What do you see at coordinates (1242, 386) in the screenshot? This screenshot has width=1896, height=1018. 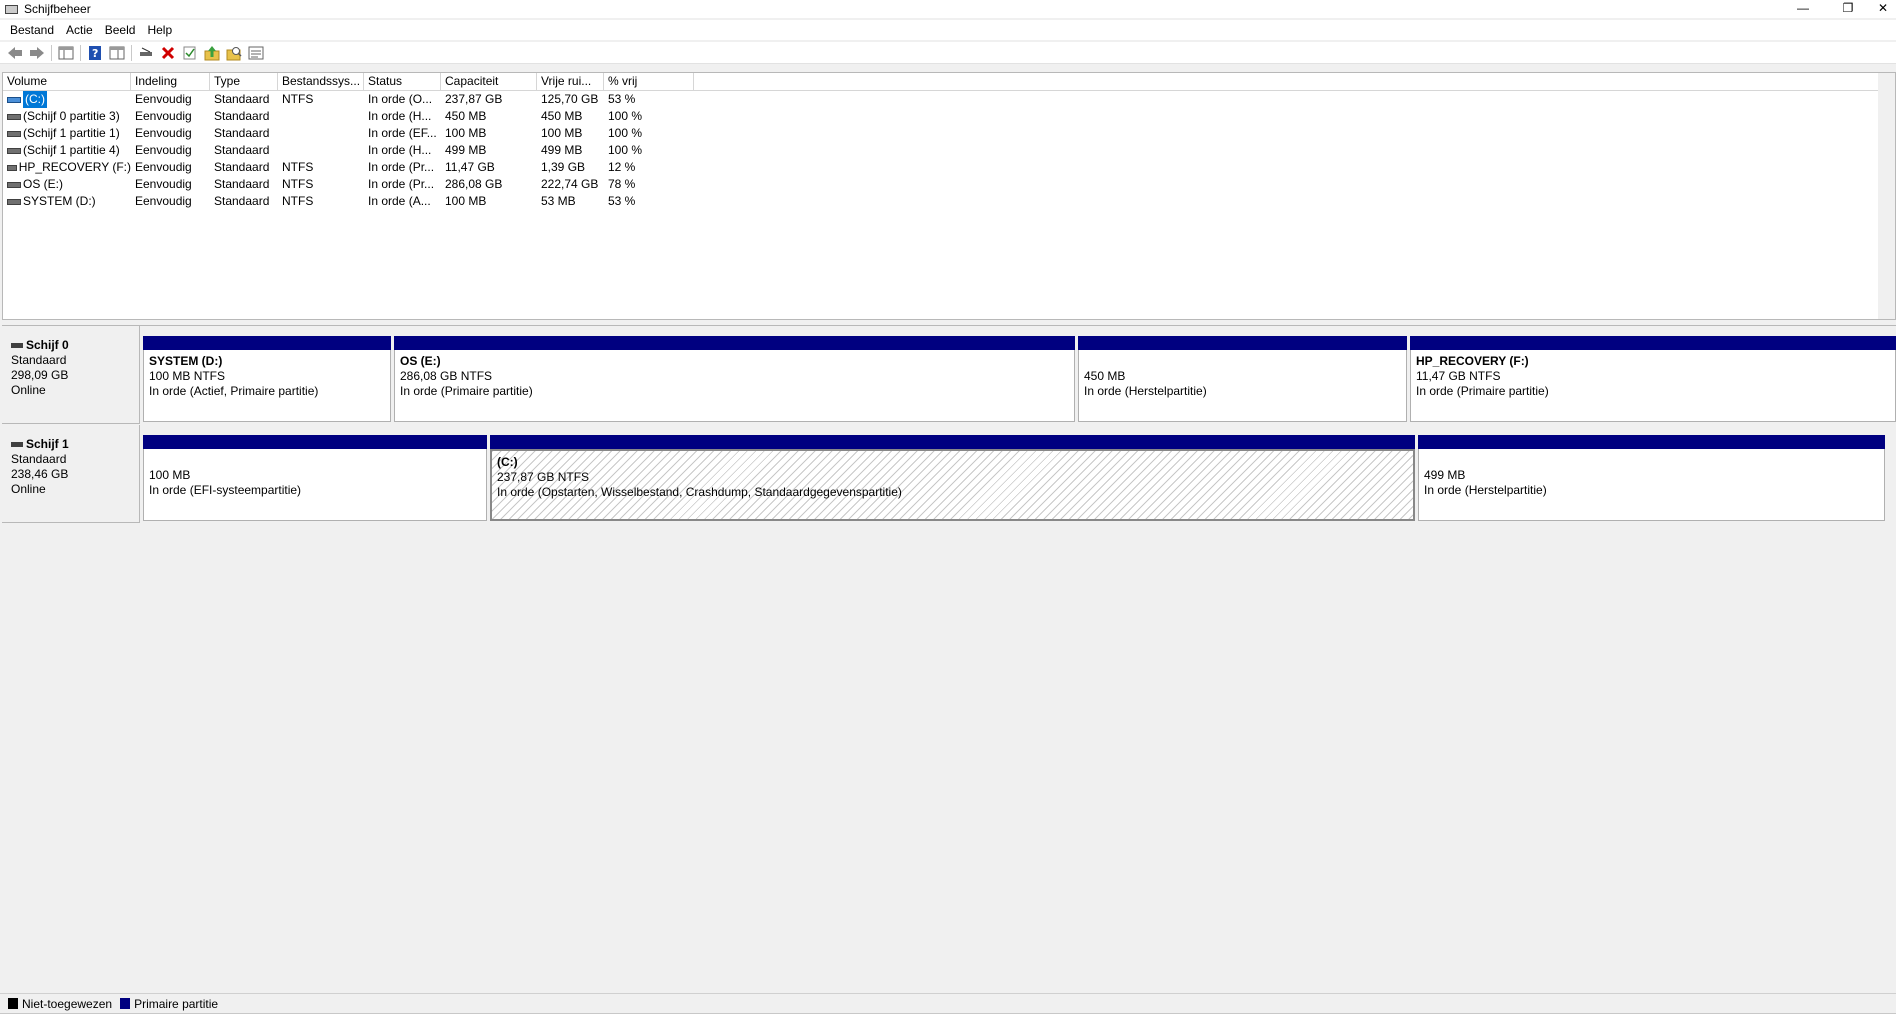 I see `partition-body: 450 MB In orde (Herstelpartitie)` at bounding box center [1242, 386].